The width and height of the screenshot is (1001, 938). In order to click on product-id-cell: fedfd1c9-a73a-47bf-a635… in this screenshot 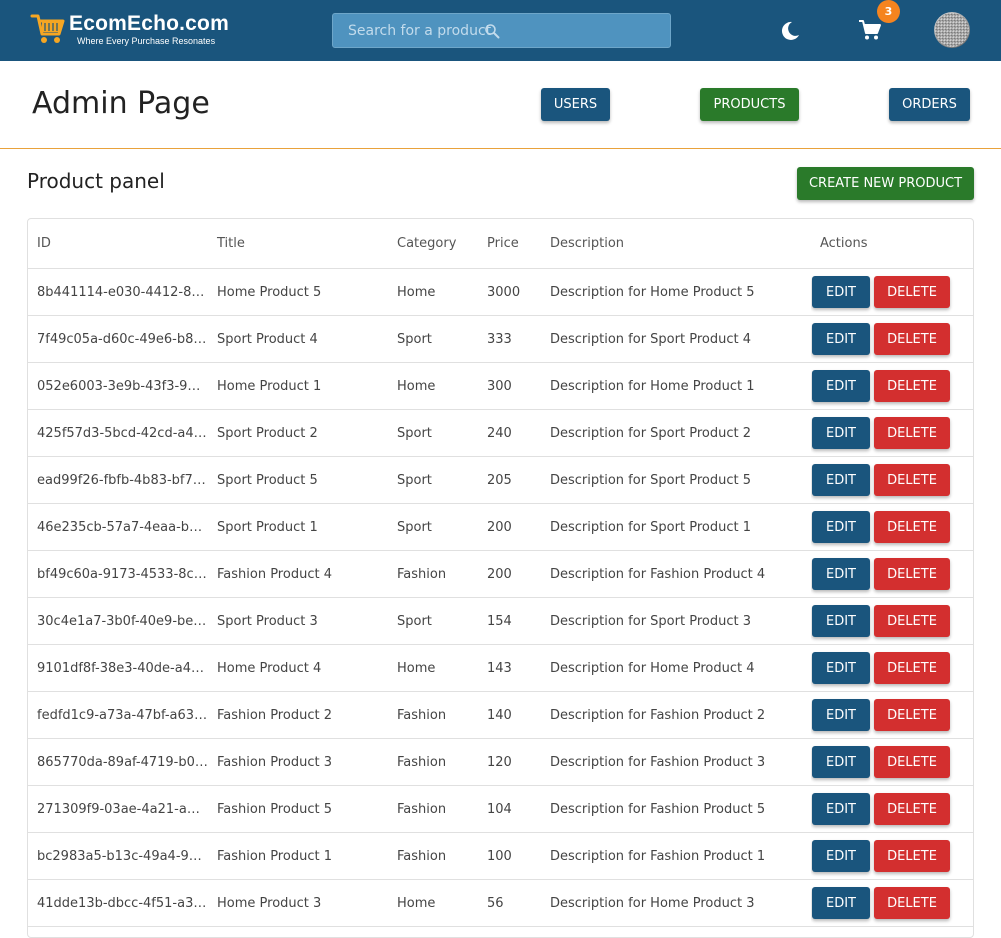, I will do `click(118, 715)`.